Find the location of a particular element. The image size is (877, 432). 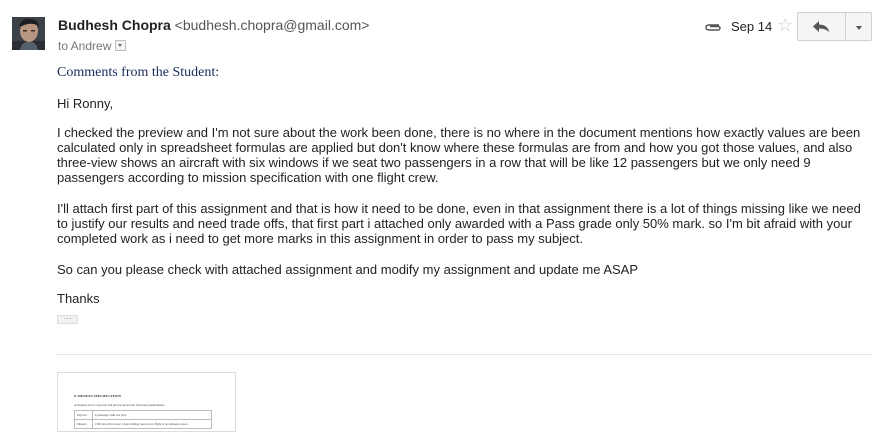

table-cell: Payload is located at coordinates (83, 415).